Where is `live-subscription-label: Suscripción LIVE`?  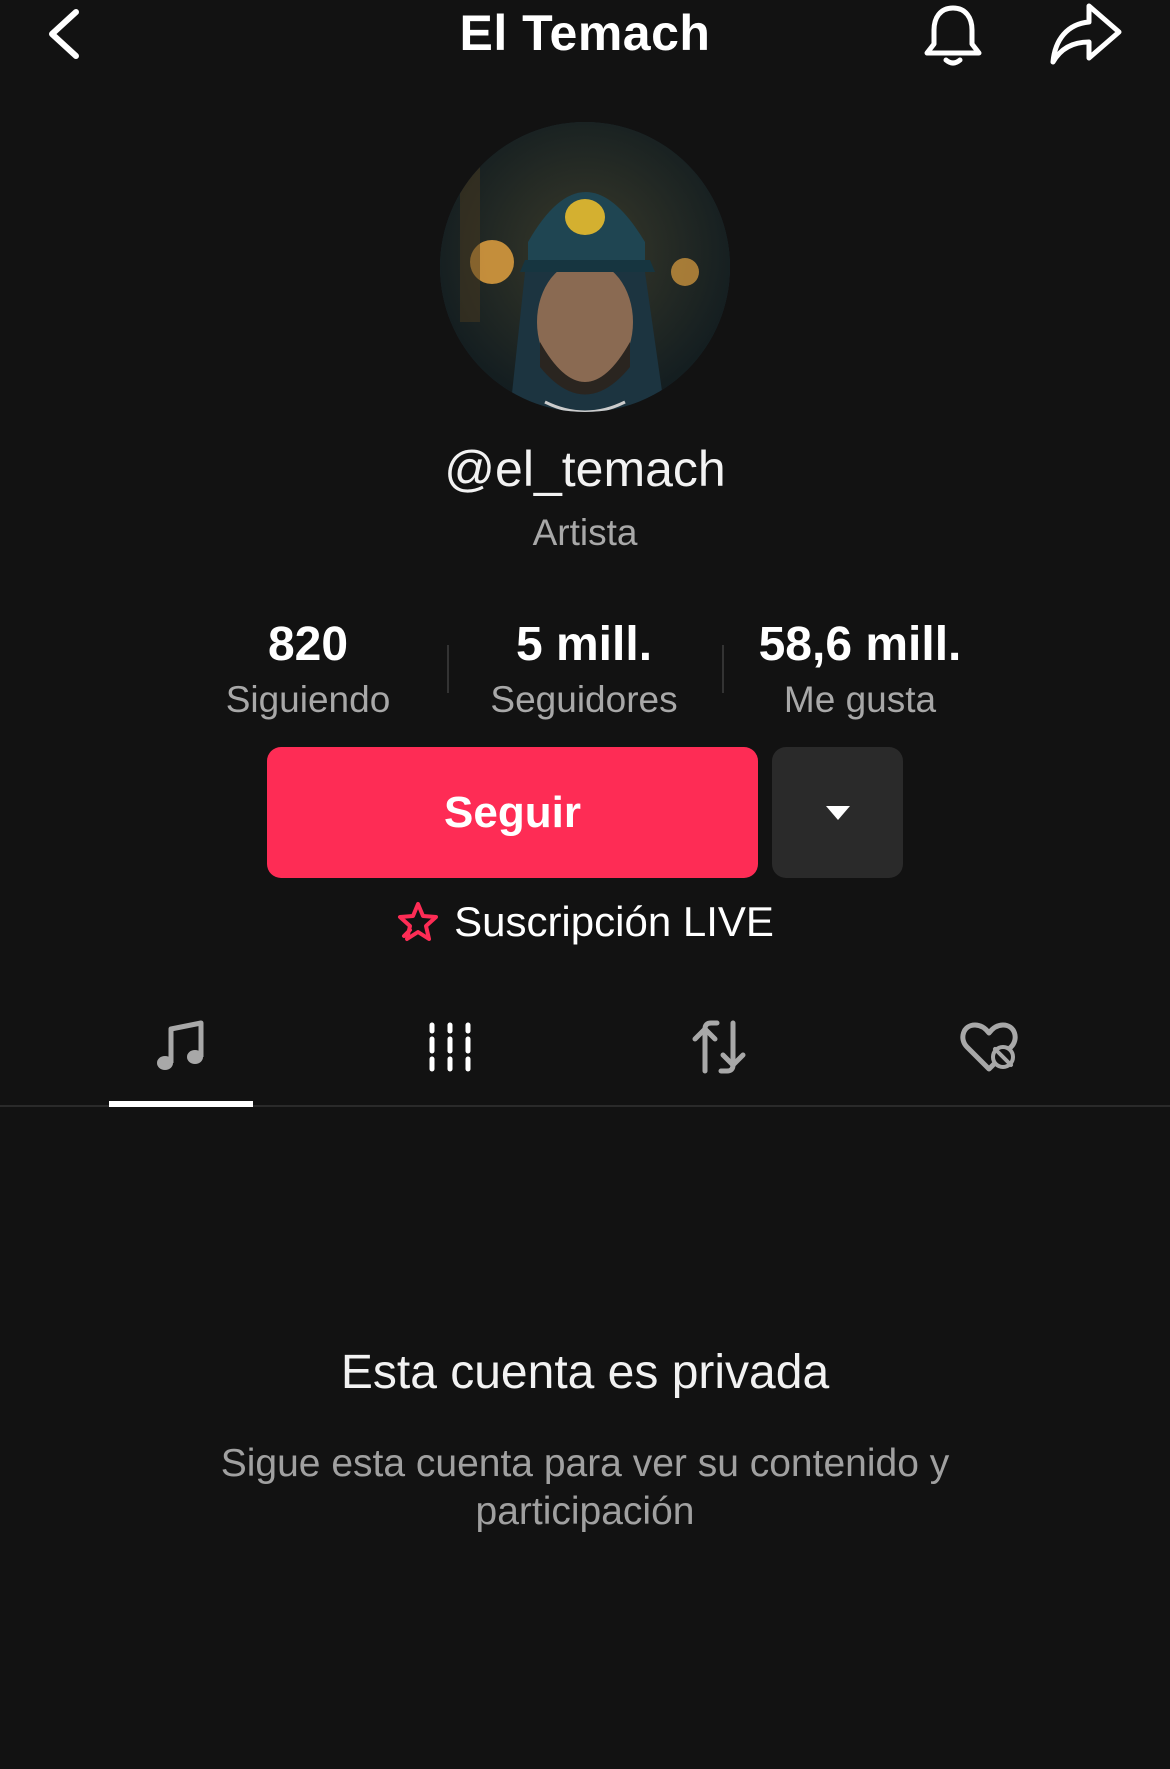 live-subscription-label: Suscripción LIVE is located at coordinates (614, 921).